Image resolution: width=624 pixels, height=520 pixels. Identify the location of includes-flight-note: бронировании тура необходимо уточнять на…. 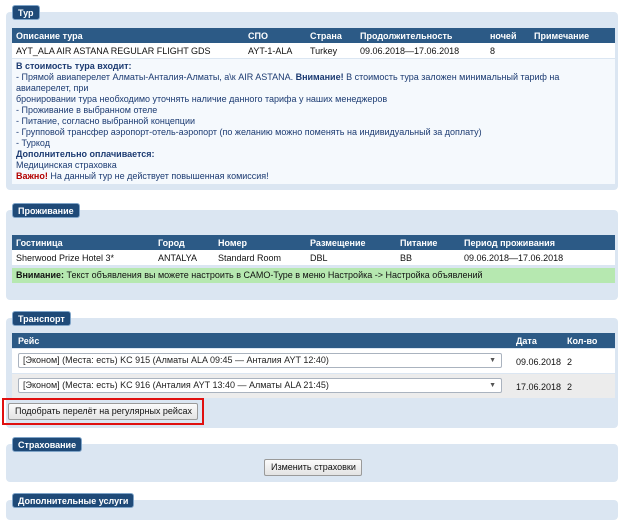
(202, 99).